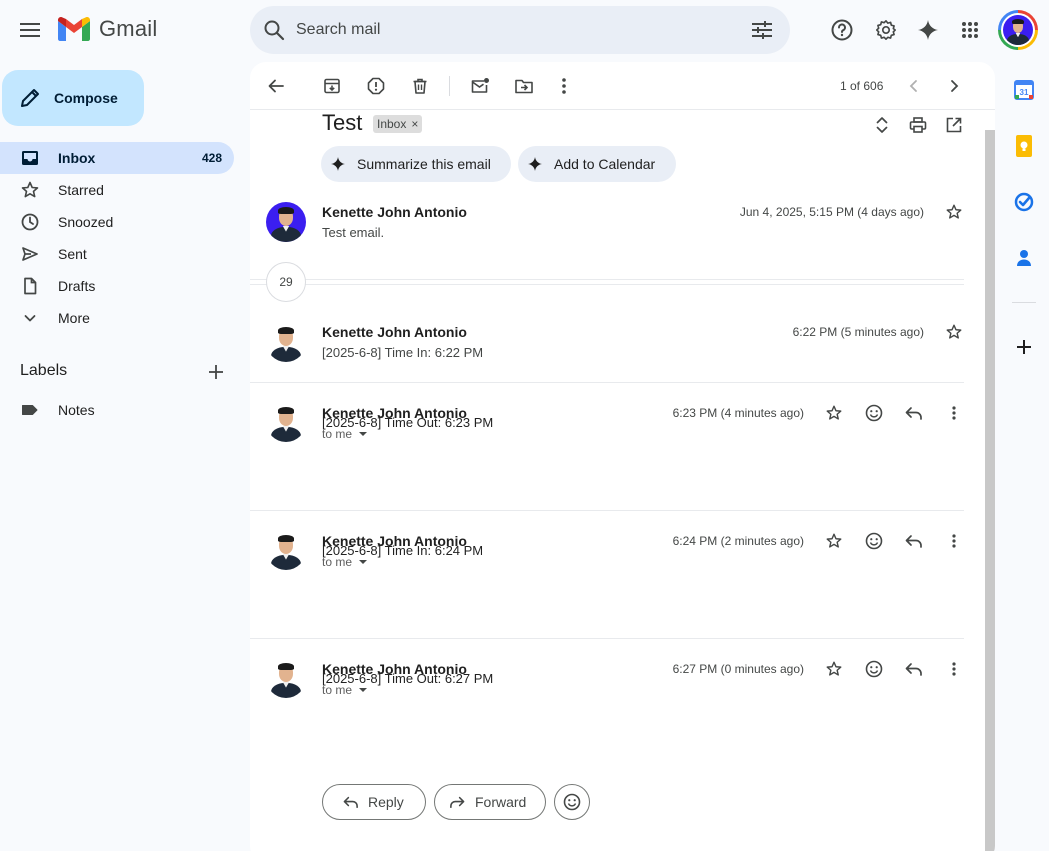 The height and width of the screenshot is (851, 1049). Describe the element at coordinates (374, 802) in the screenshot. I see `reply-button-bottom: Reply` at that location.